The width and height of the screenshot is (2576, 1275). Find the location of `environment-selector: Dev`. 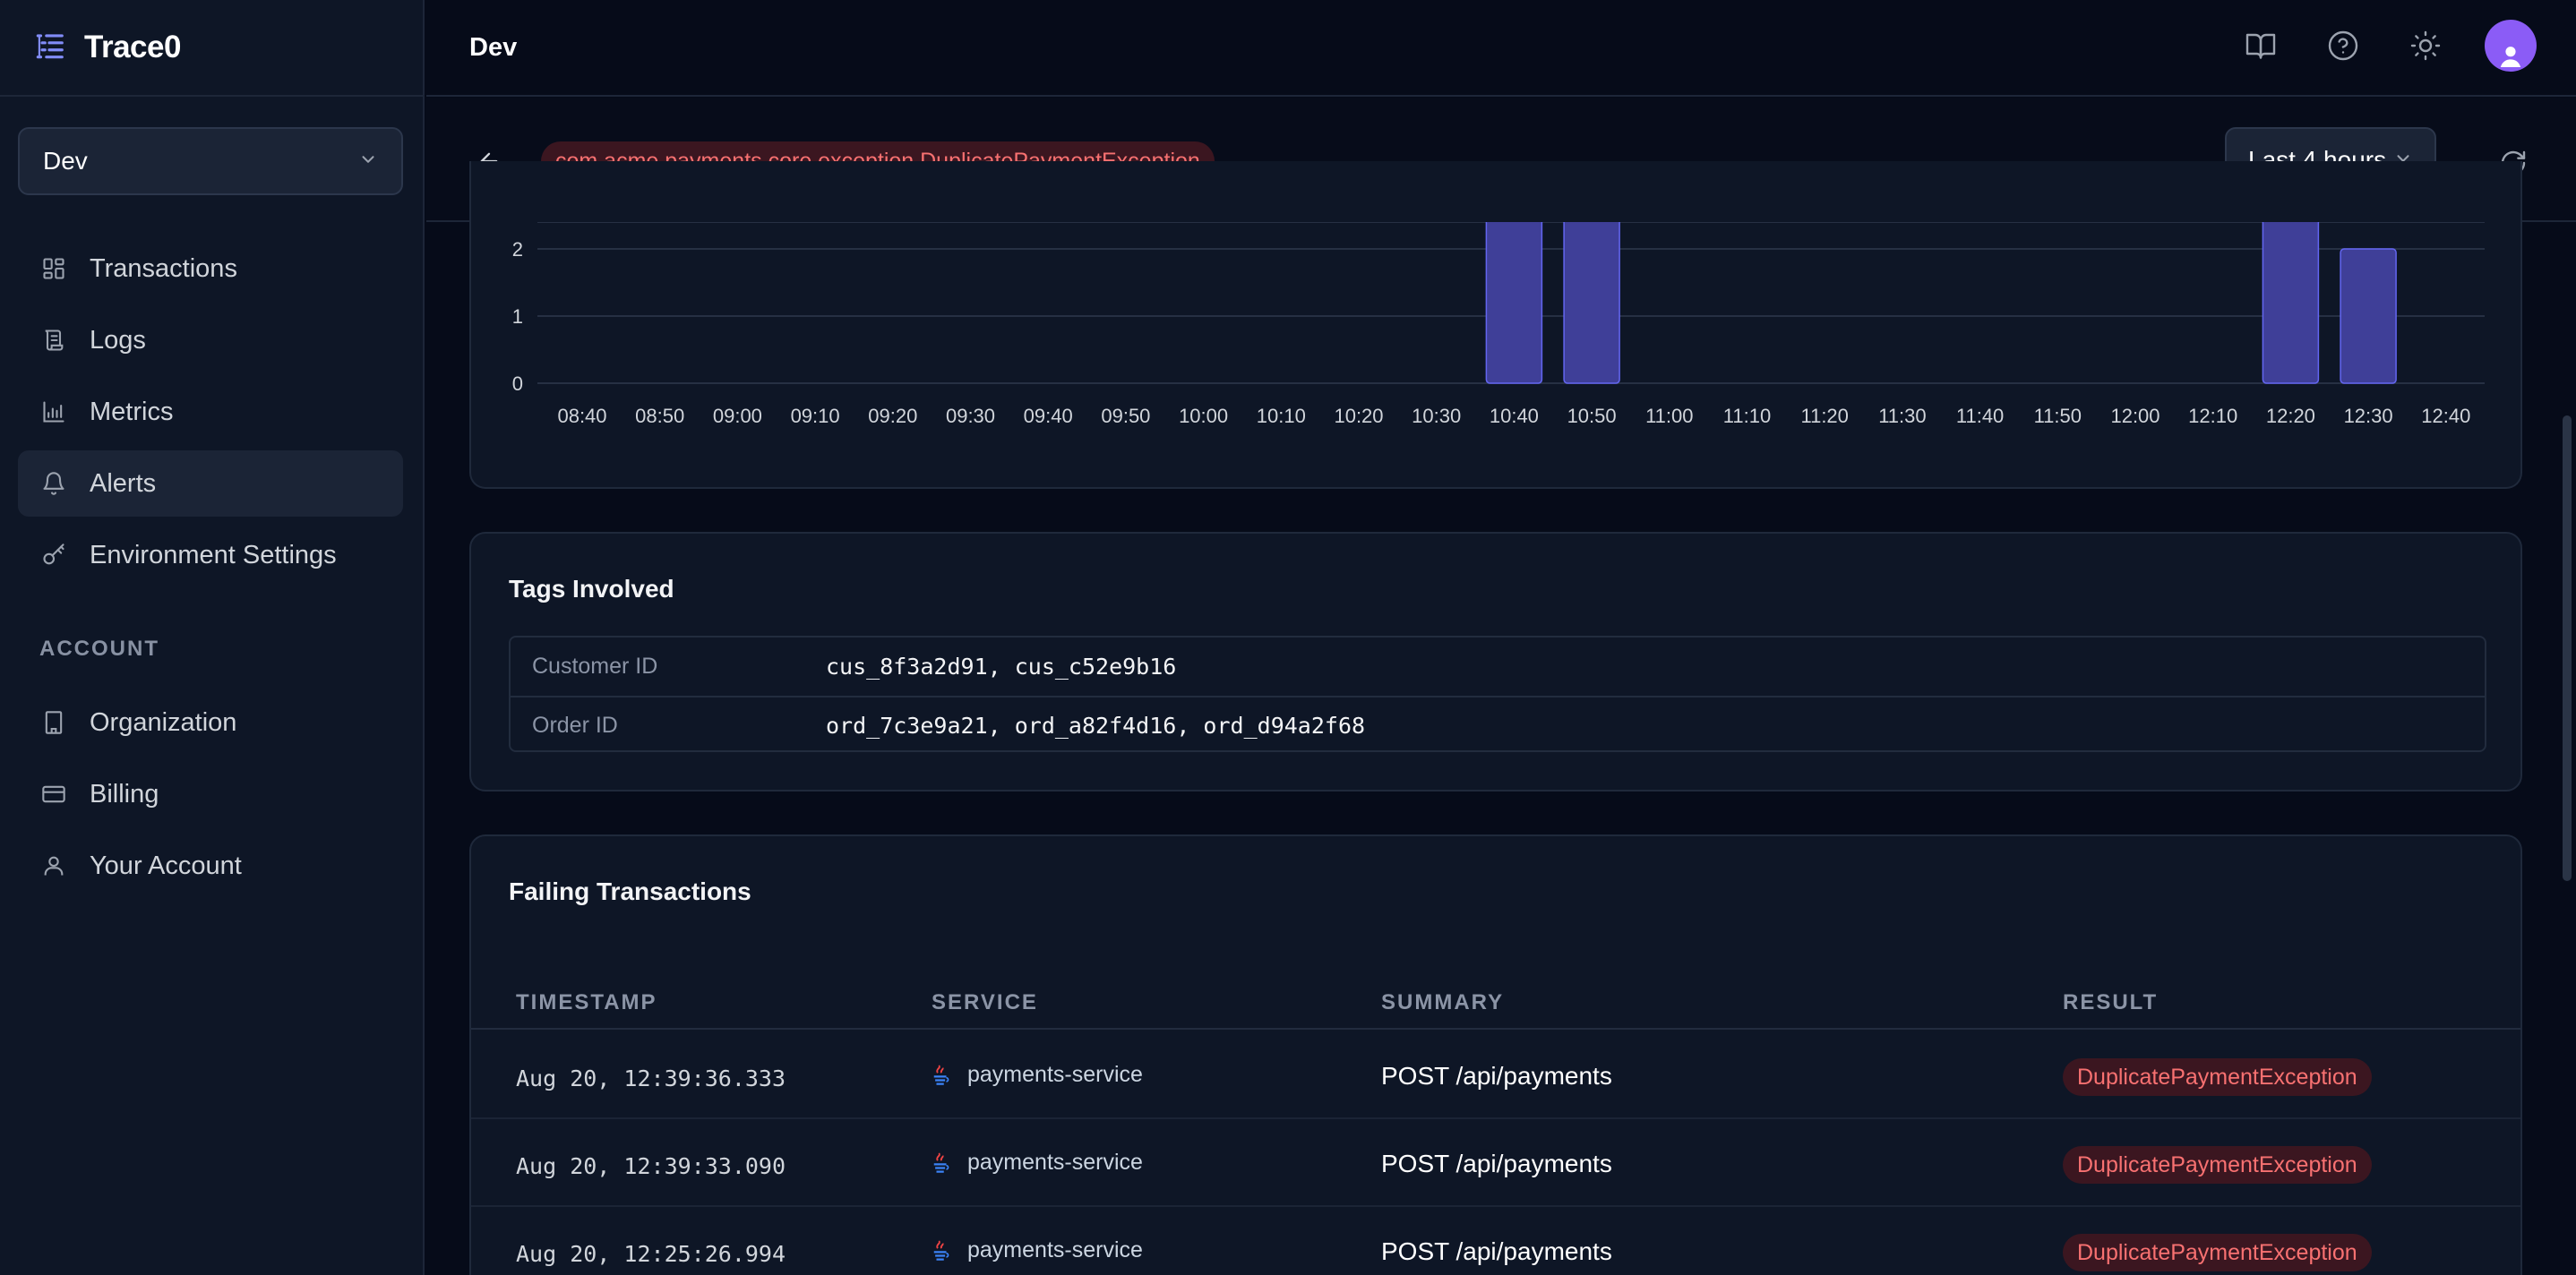

environment-selector: Dev is located at coordinates (210, 161).